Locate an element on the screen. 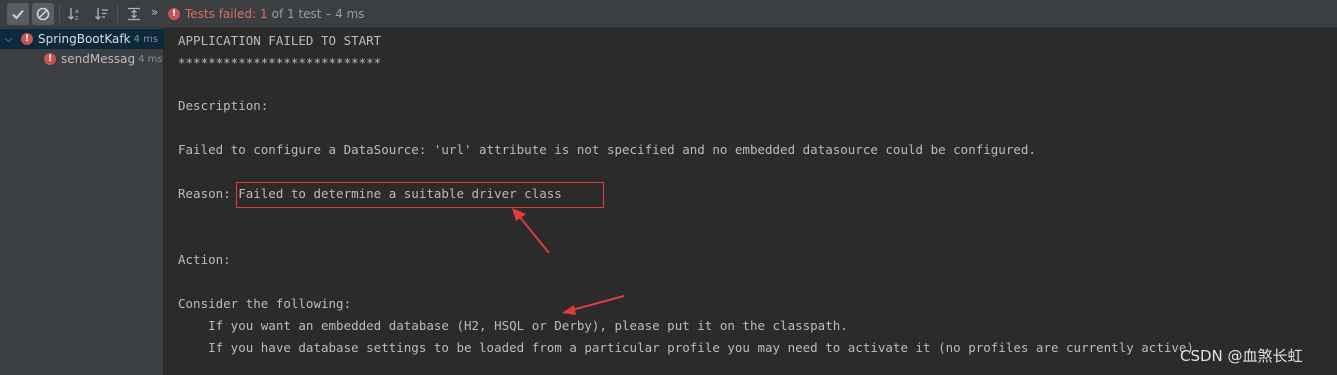 This screenshot has height=375, width=1337. sort-alphabetically-button: a z is located at coordinates (75, 14).